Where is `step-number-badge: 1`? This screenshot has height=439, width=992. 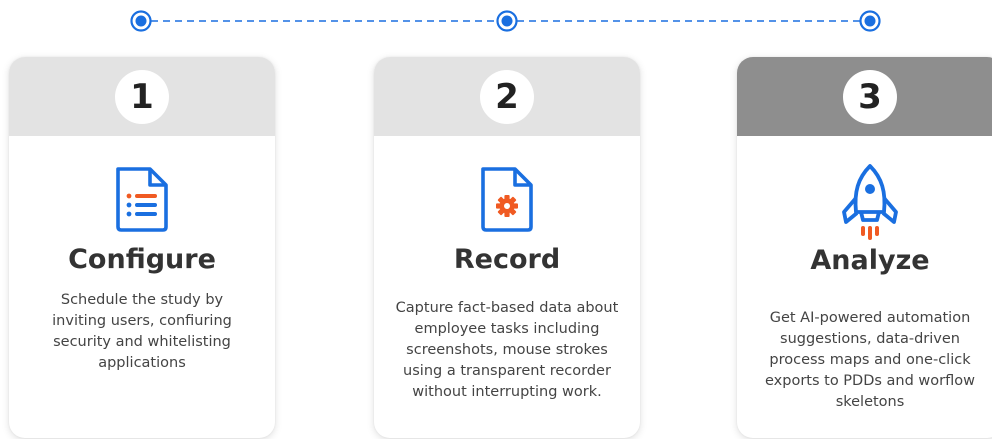 step-number-badge: 1 is located at coordinates (142, 96).